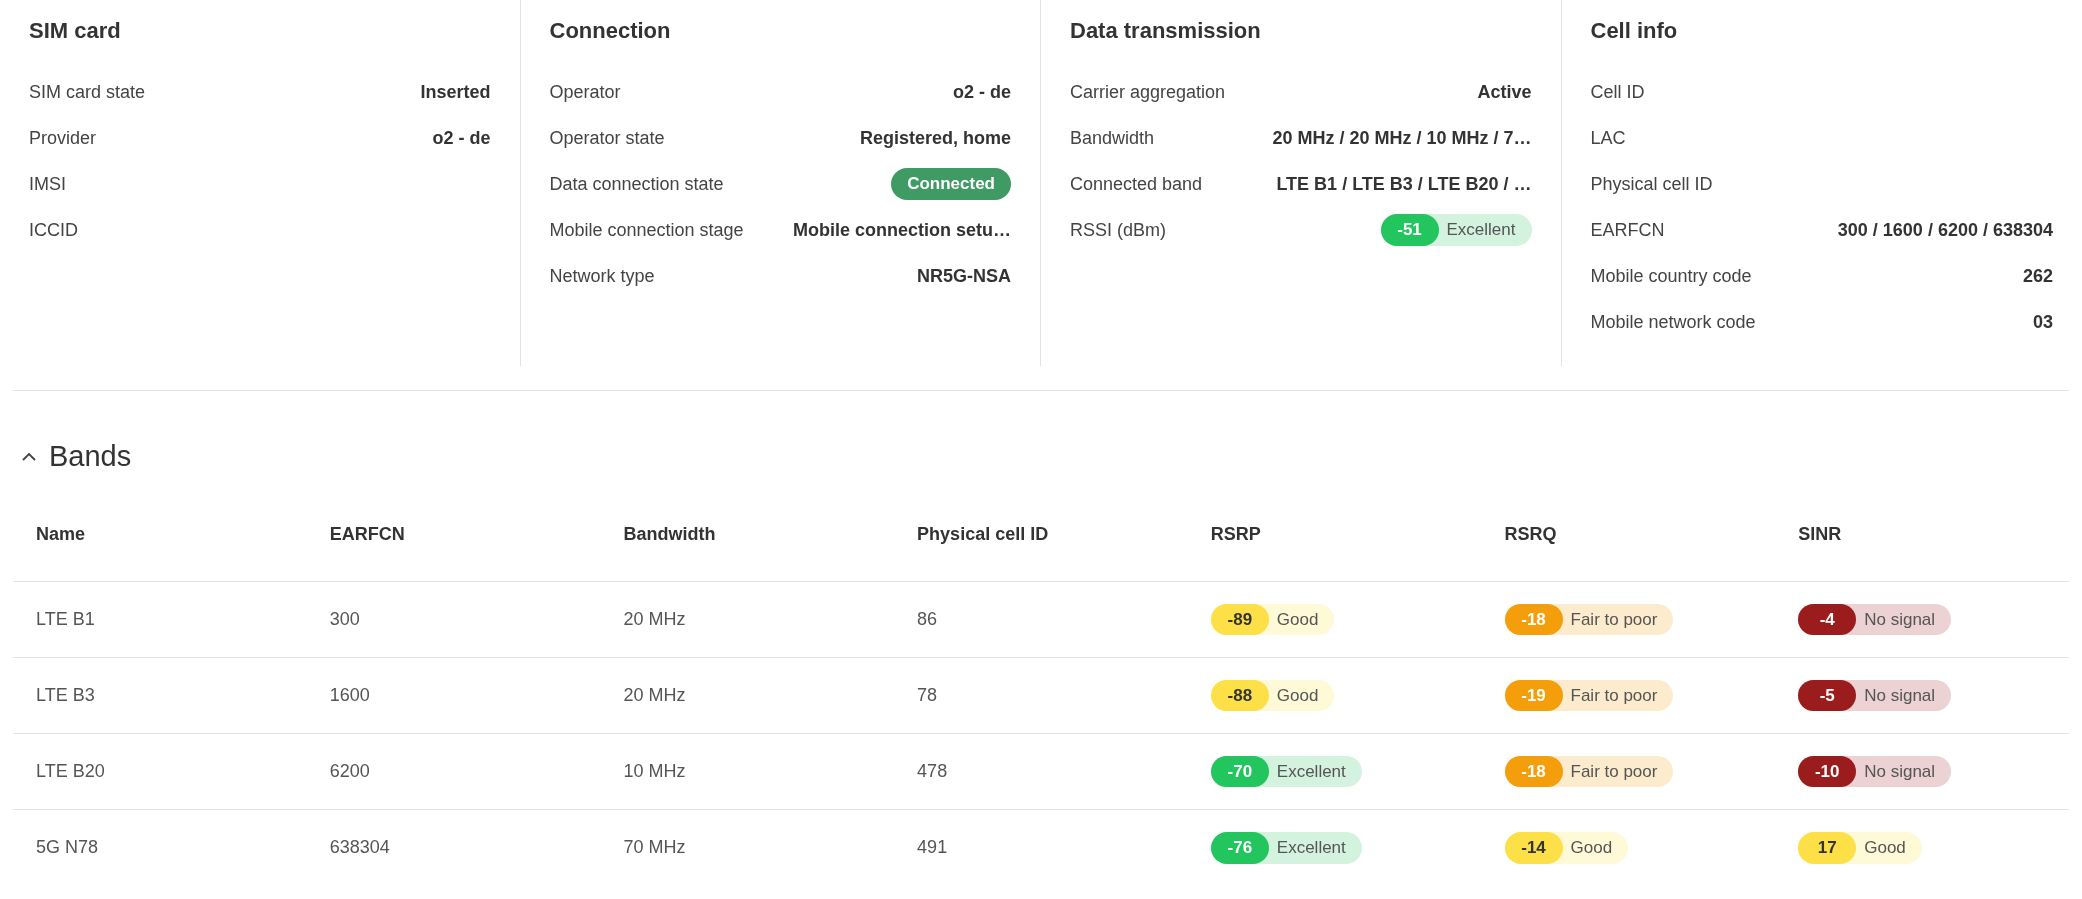  I want to click on field-label: Bandwidth, so click(1112, 138).